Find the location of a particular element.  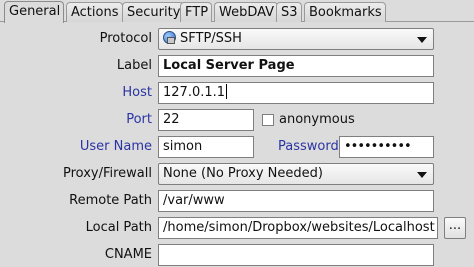

host-label: Host is located at coordinates (137, 92).